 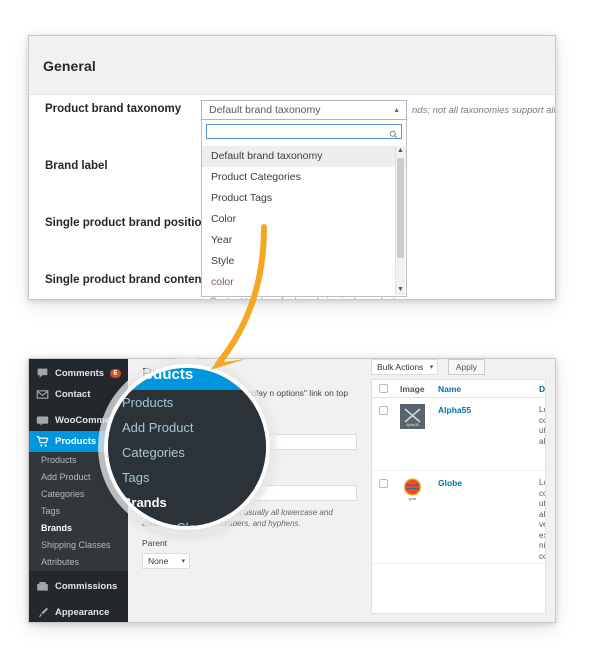 What do you see at coordinates (383, 388) in the screenshot?
I see `select-all-checkbox` at bounding box center [383, 388].